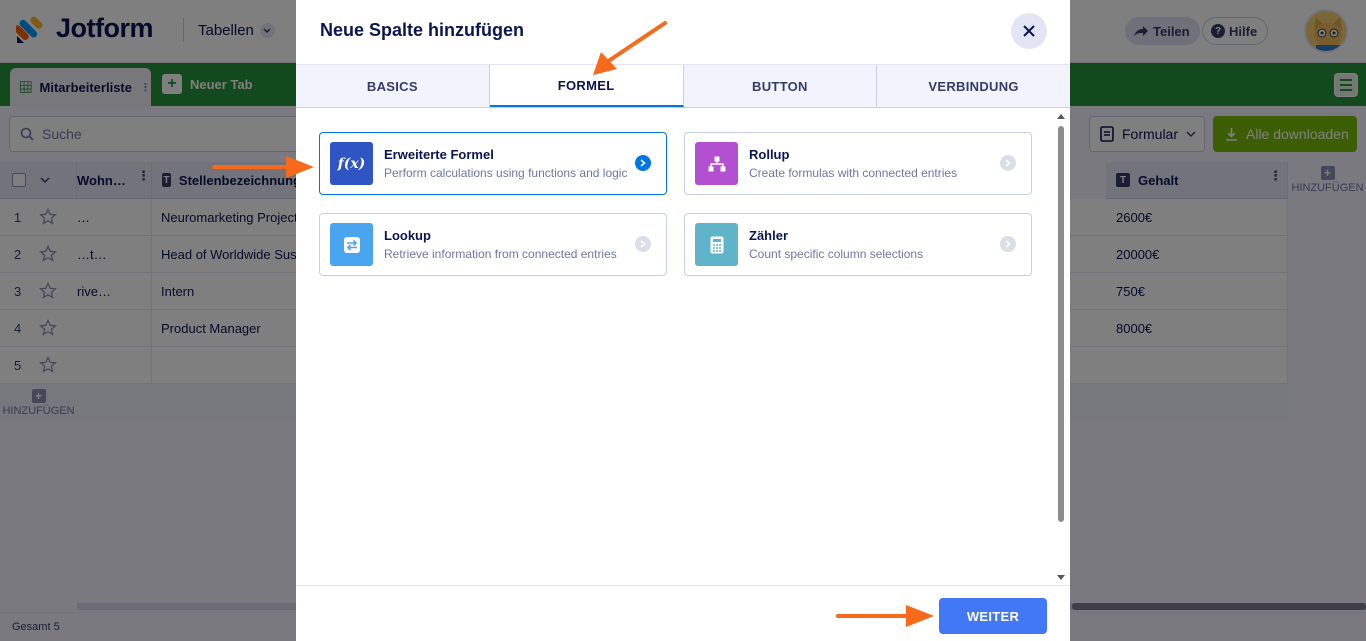 Image resolution: width=1366 pixels, height=641 pixels. I want to click on tab-basics: BASICS, so click(393, 86).